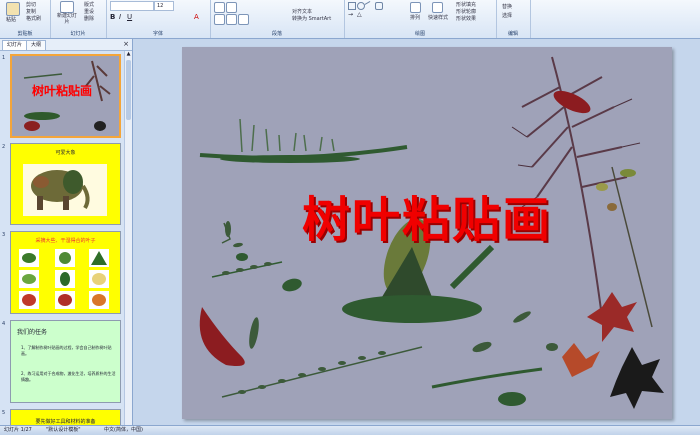  Describe the element at coordinates (4, 235) in the screenshot. I see `slide-number: 3` at that location.